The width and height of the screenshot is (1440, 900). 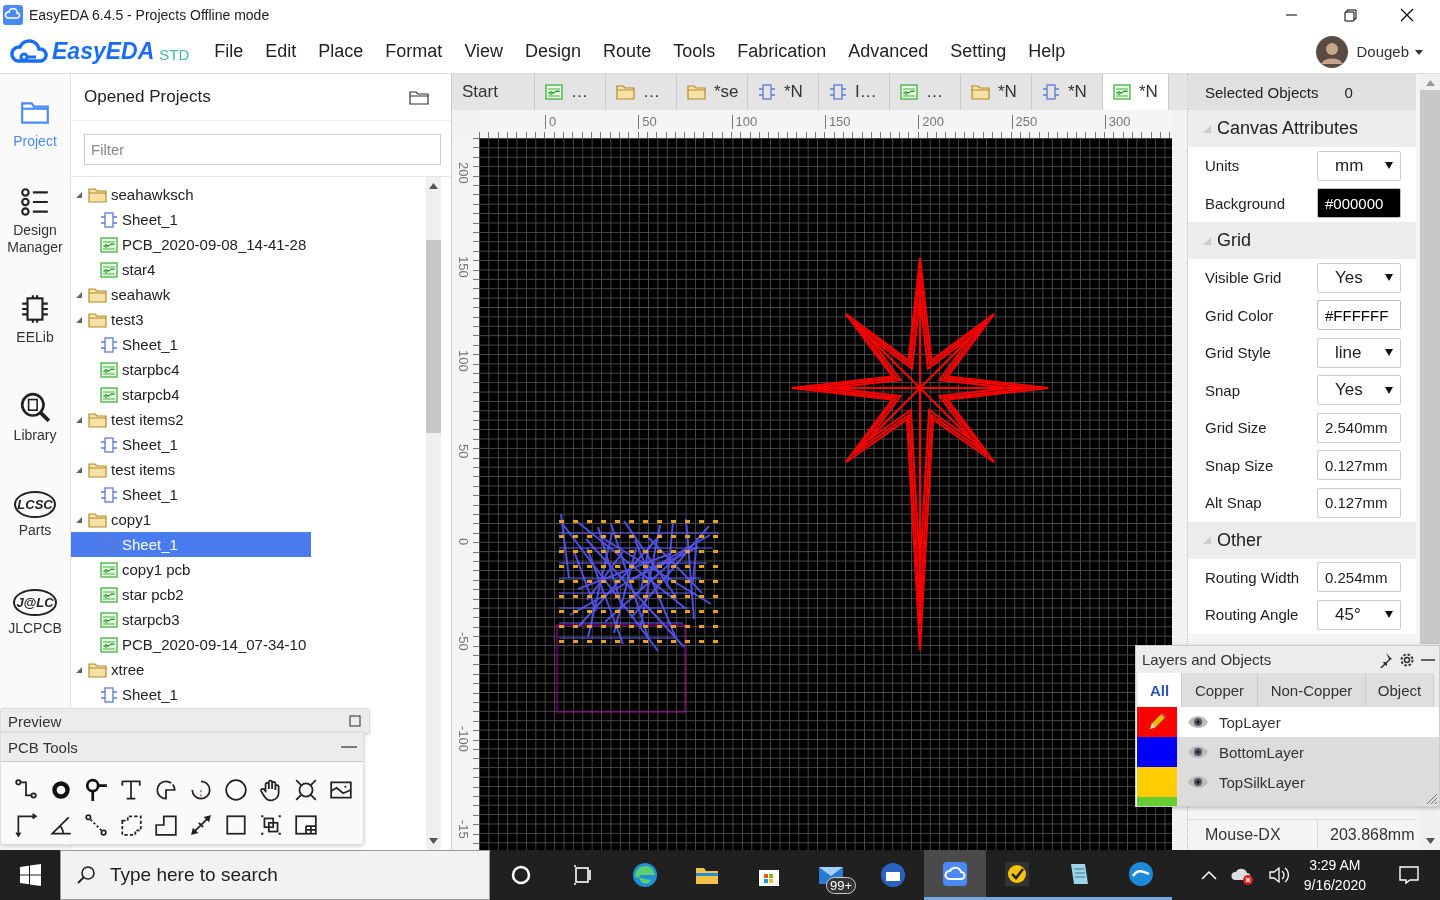 What do you see at coordinates (306, 825) in the screenshot?
I see `table-icon` at bounding box center [306, 825].